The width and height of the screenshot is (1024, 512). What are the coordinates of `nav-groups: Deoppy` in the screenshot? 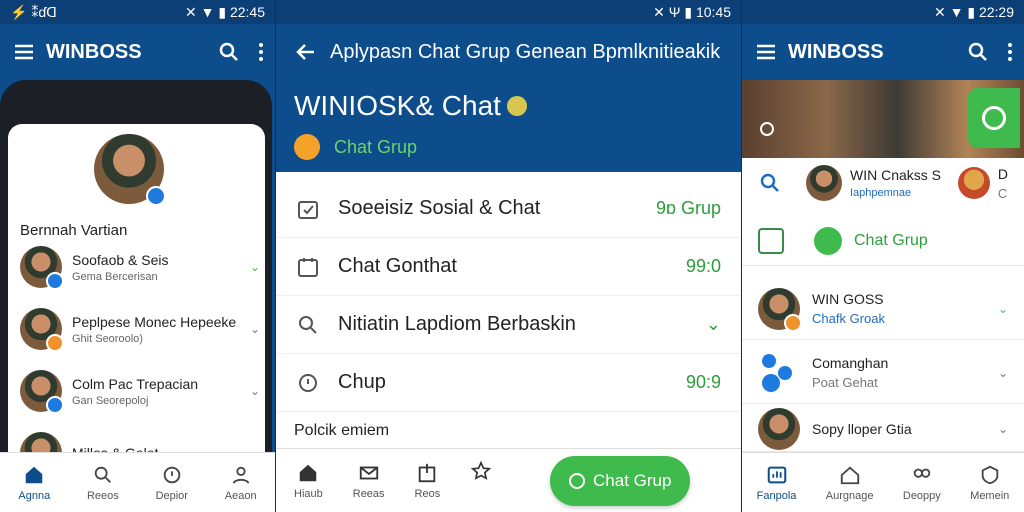 It's located at (922, 483).